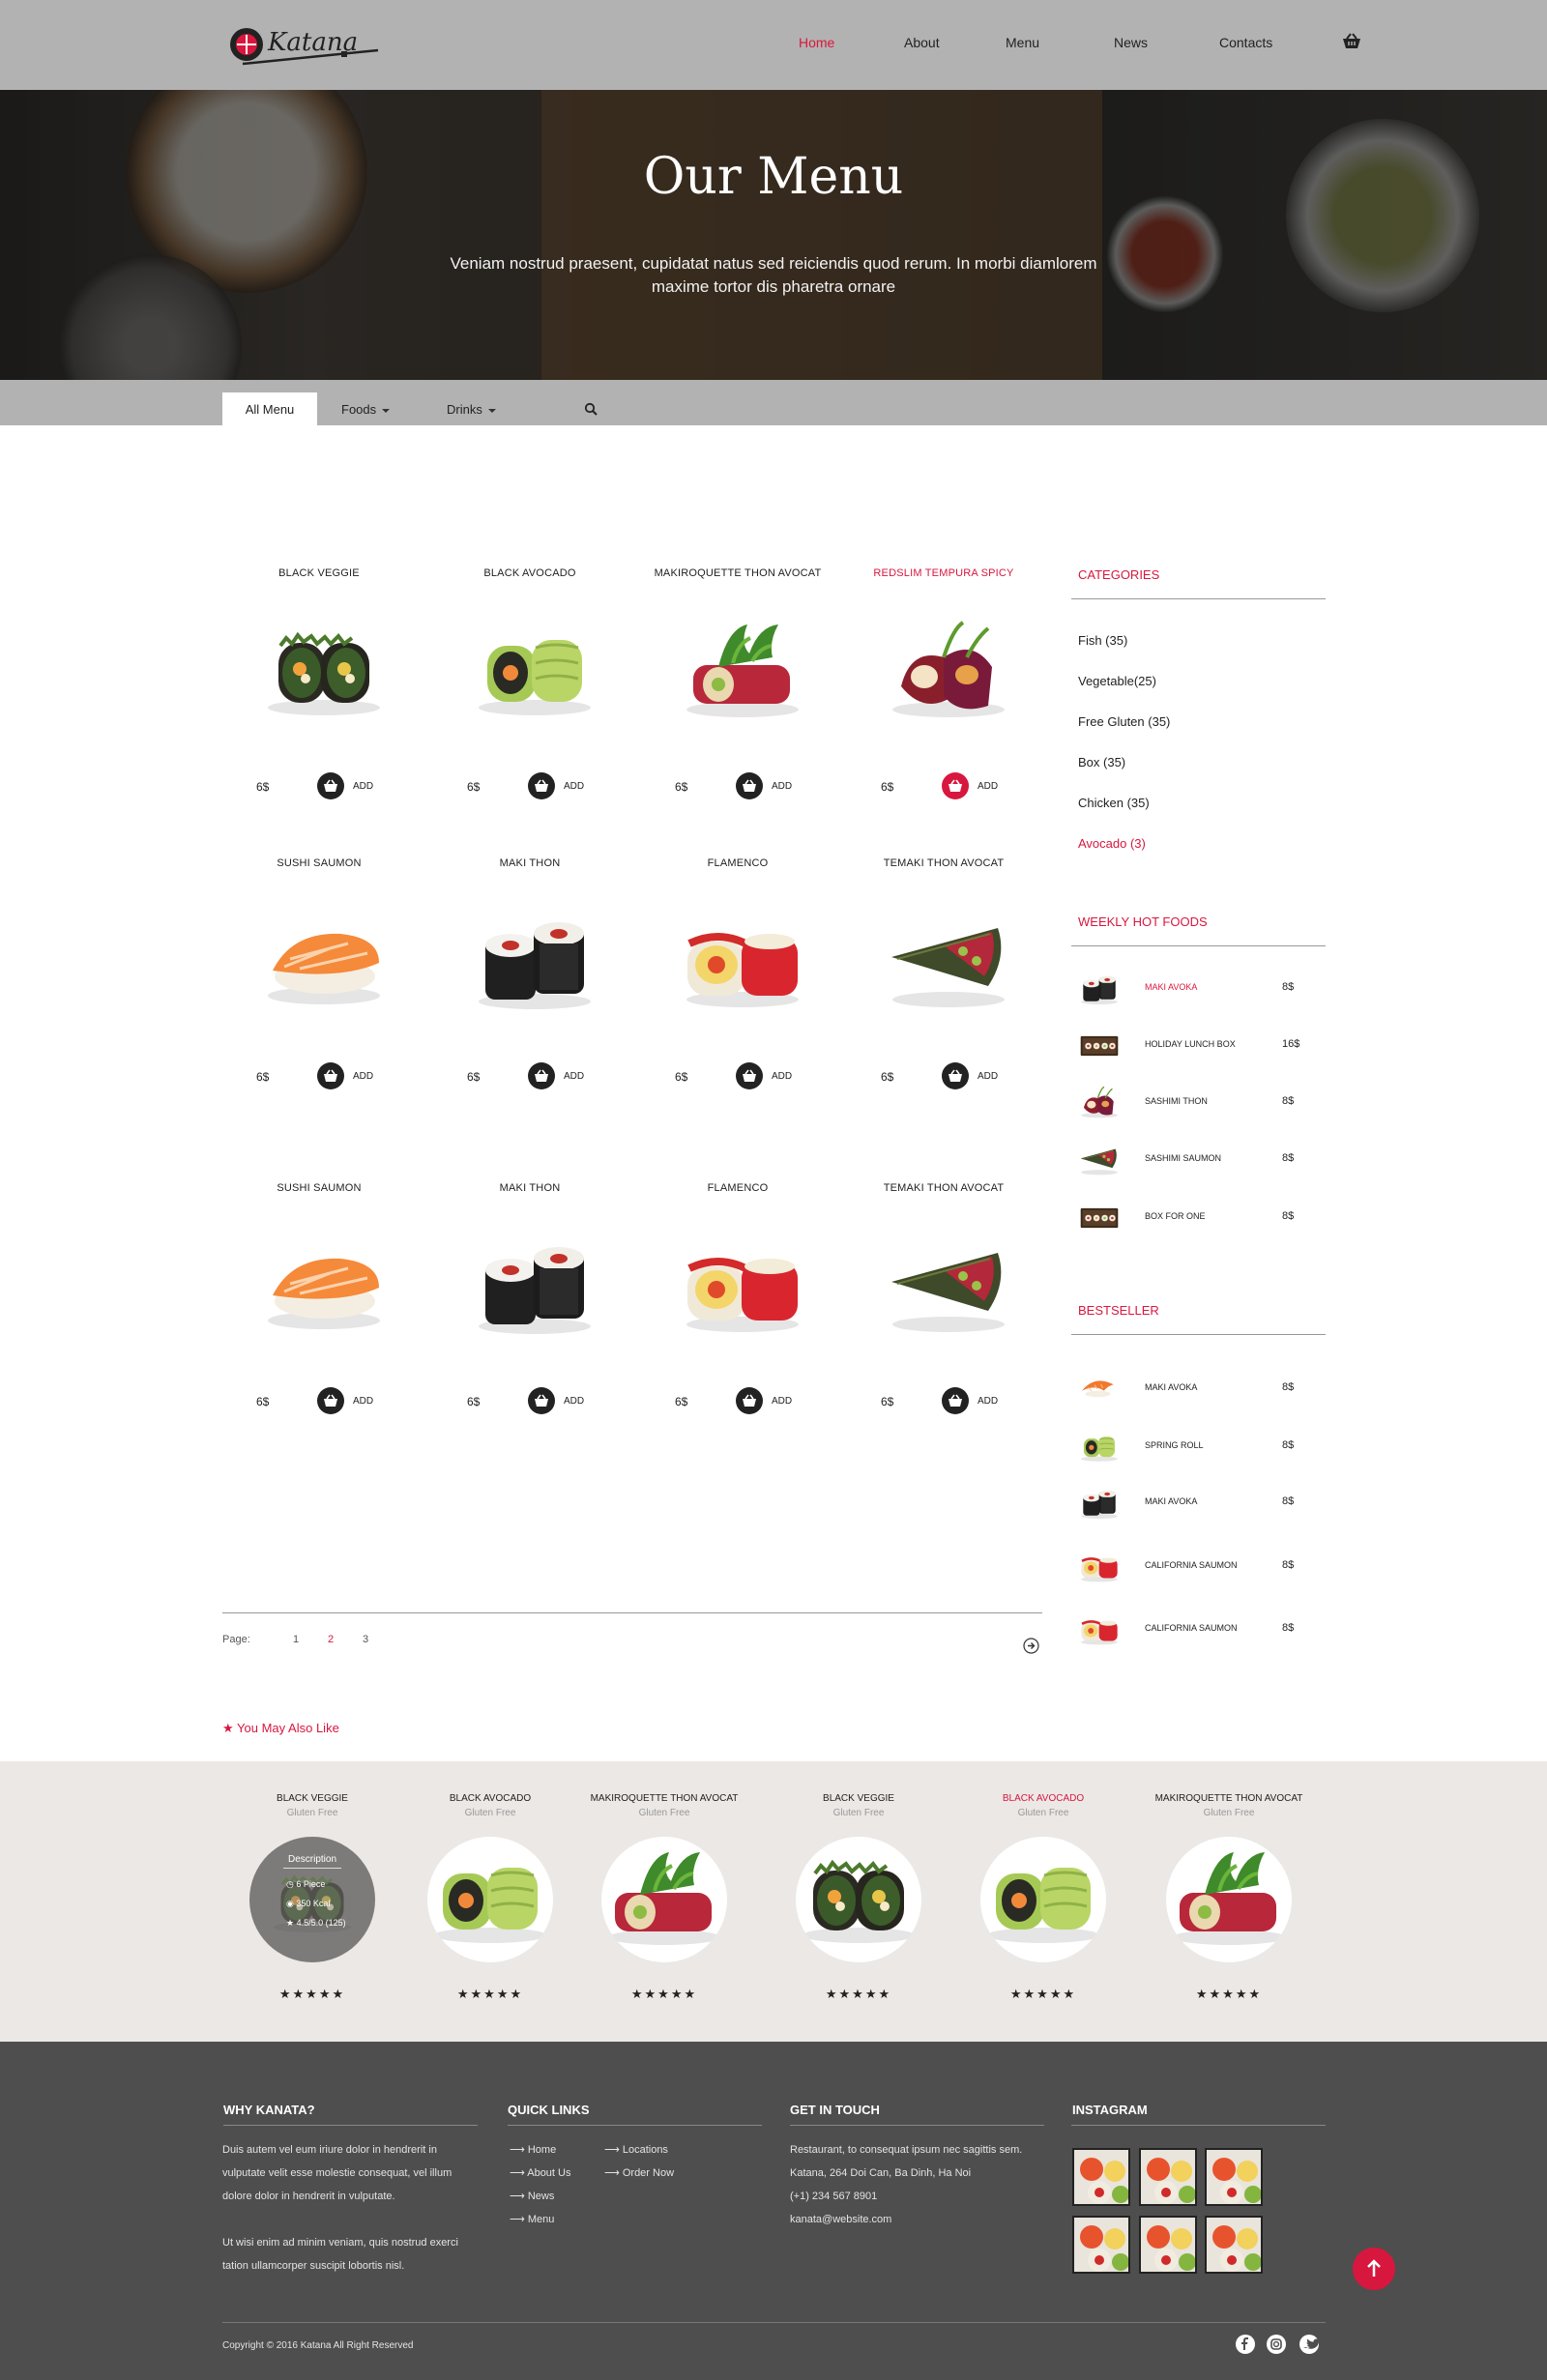  I want to click on tab-foods: Foods, so click(366, 409).